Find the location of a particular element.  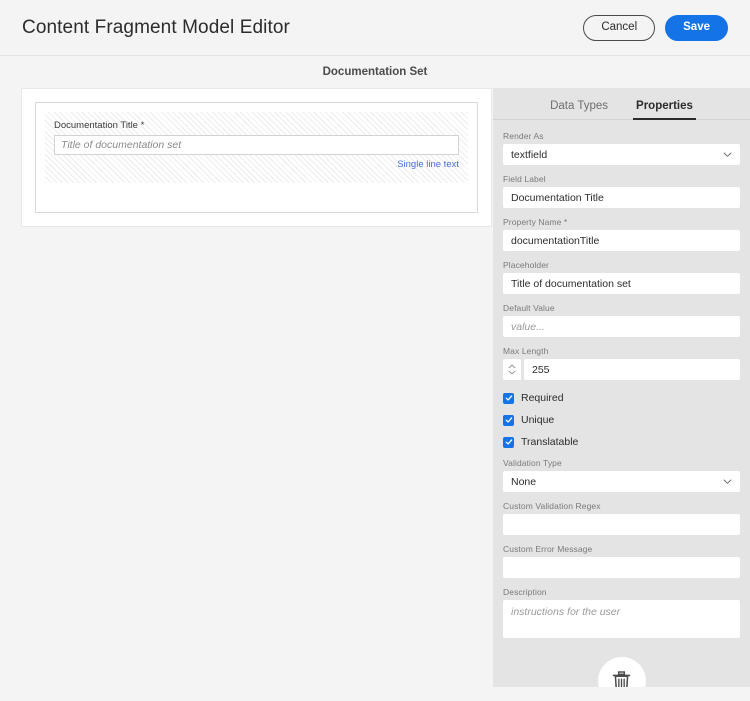

max-length-group: Max Length 255 is located at coordinates (621, 363).